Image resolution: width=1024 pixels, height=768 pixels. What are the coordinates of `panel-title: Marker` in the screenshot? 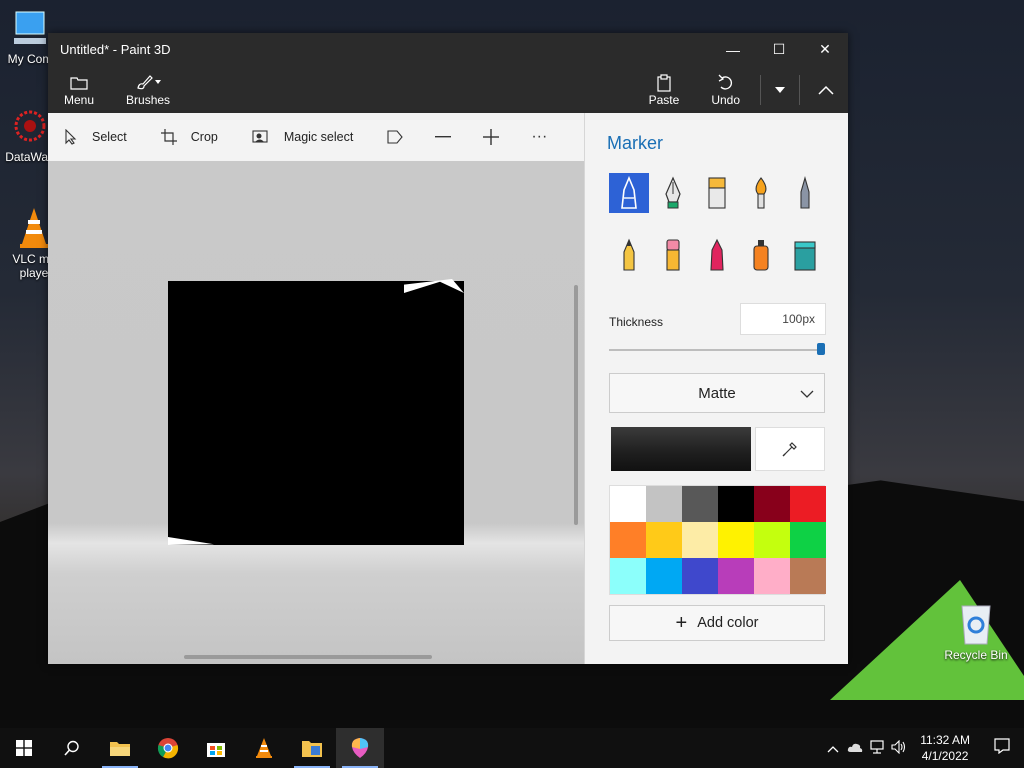 It's located at (635, 143).